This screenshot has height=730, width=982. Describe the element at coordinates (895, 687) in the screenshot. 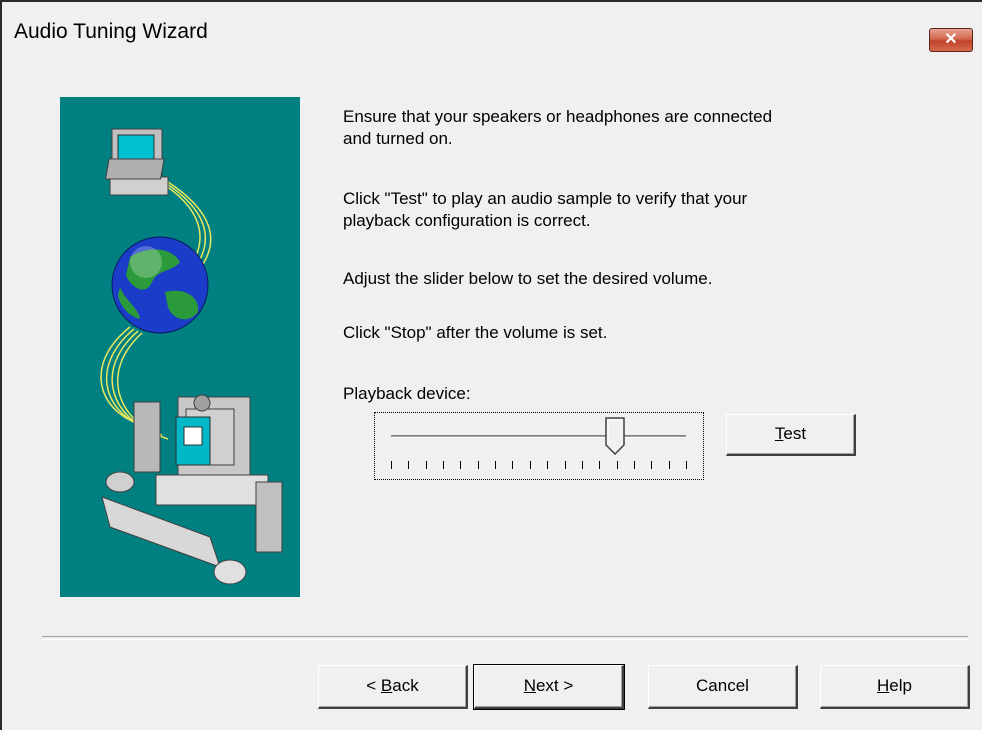

I see `help-button: Help` at that location.